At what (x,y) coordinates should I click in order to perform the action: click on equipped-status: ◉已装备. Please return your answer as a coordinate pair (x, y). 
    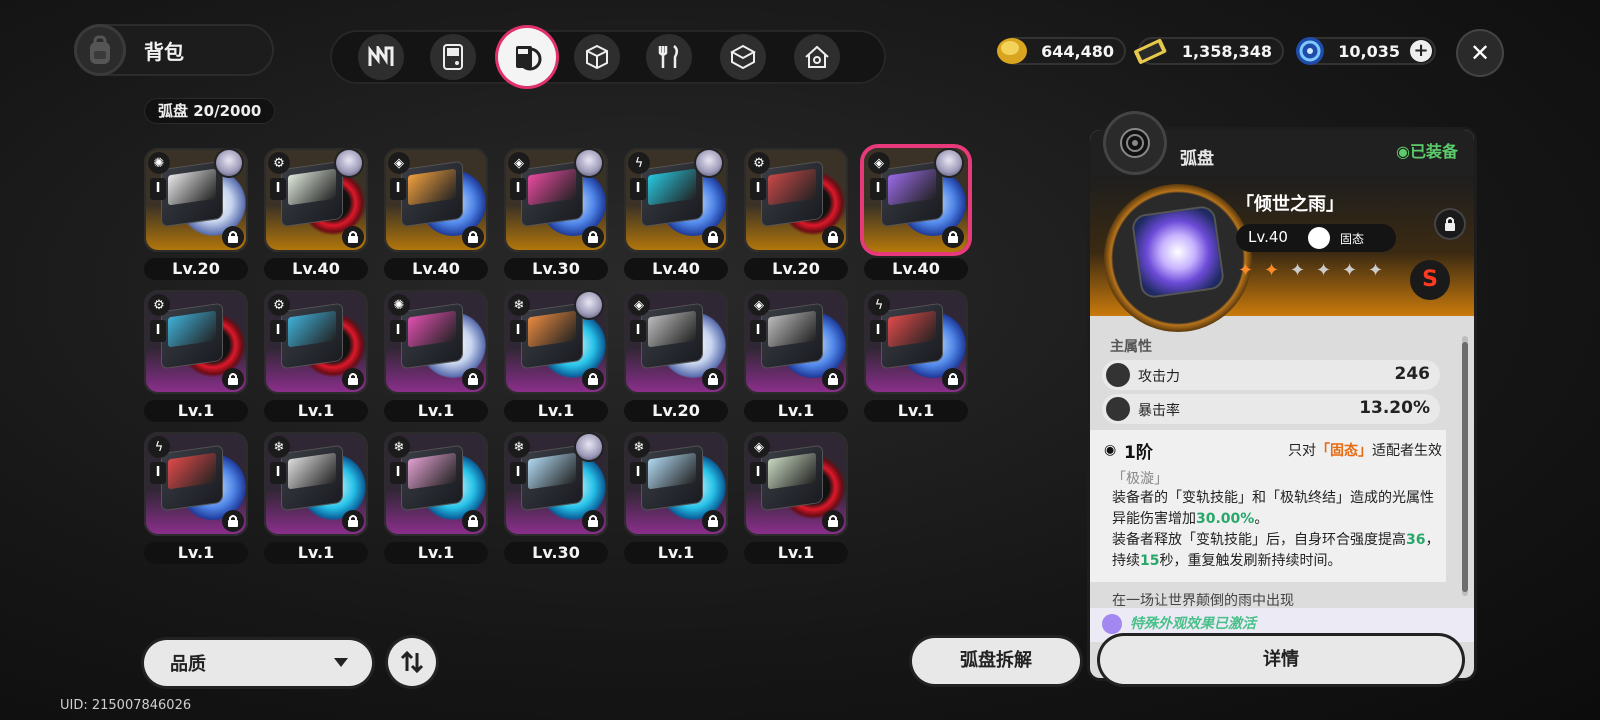
    Looking at the image, I should click on (1427, 151).